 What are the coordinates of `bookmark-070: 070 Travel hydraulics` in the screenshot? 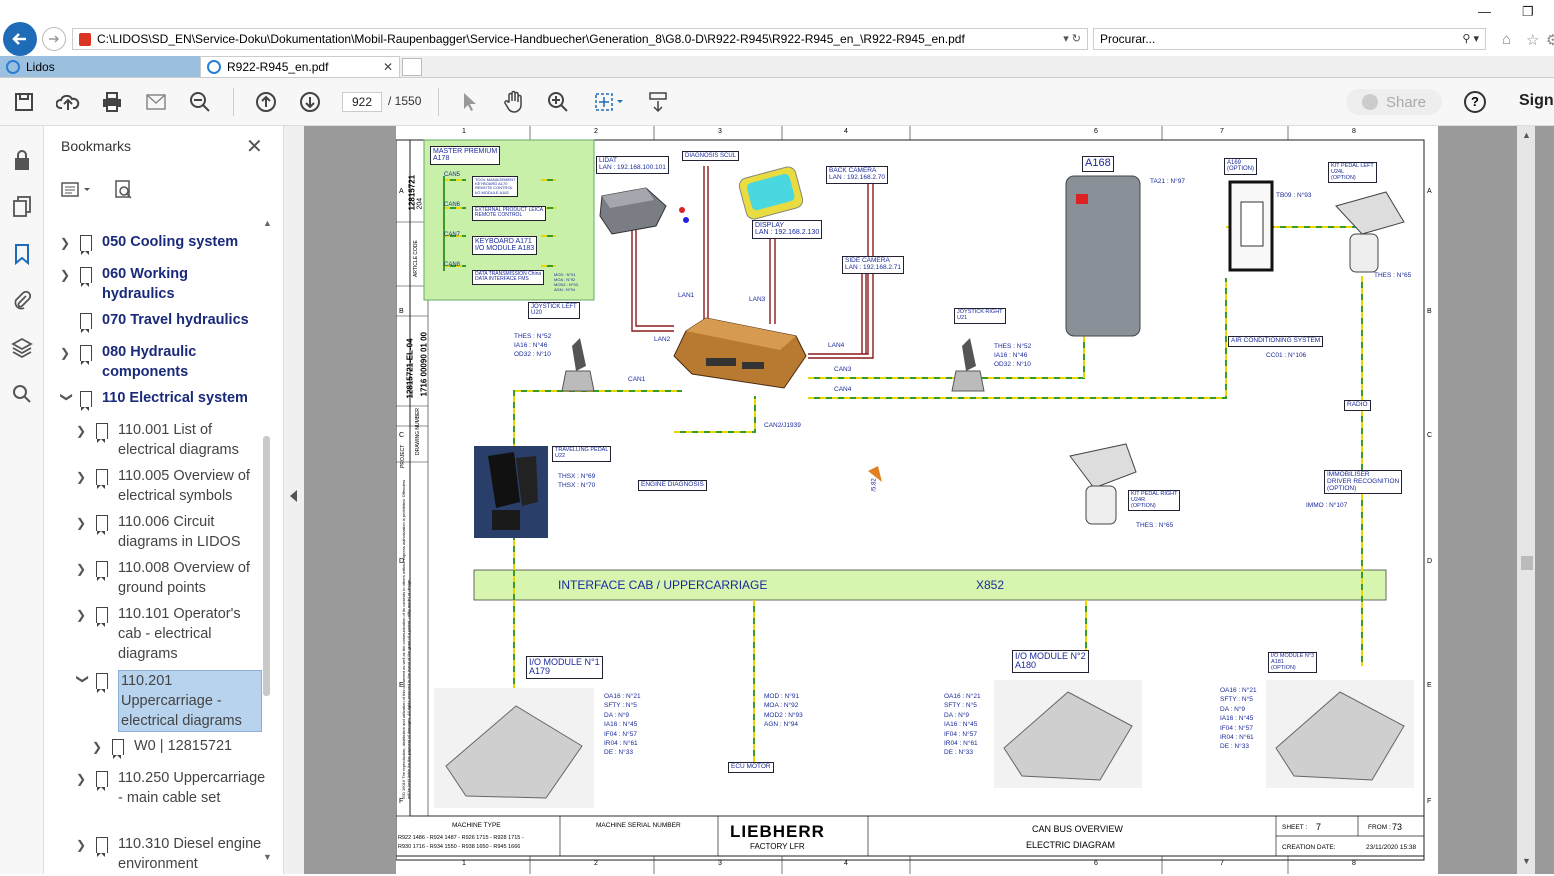 It's located at (172, 321).